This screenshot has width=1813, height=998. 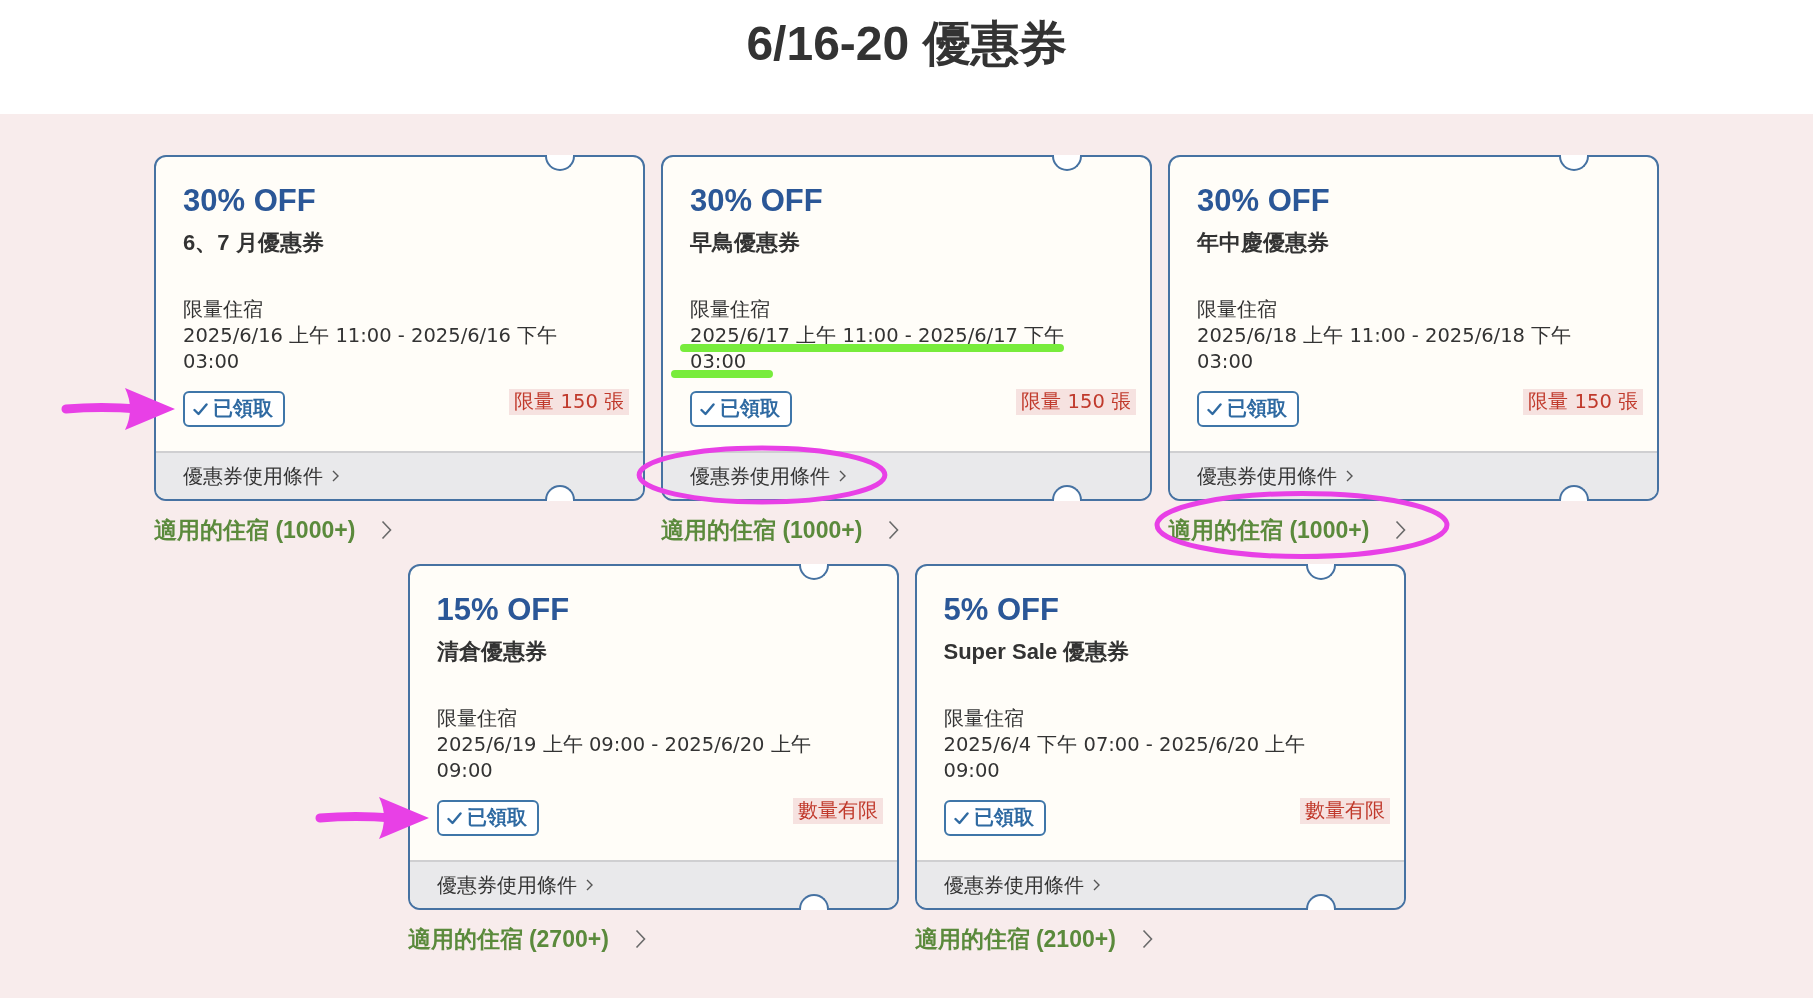 What do you see at coordinates (1125, 758) in the screenshot?
I see `valid-period: 2025/6/4 下午 07:00 - 2025/6/20 上午 09:00` at bounding box center [1125, 758].